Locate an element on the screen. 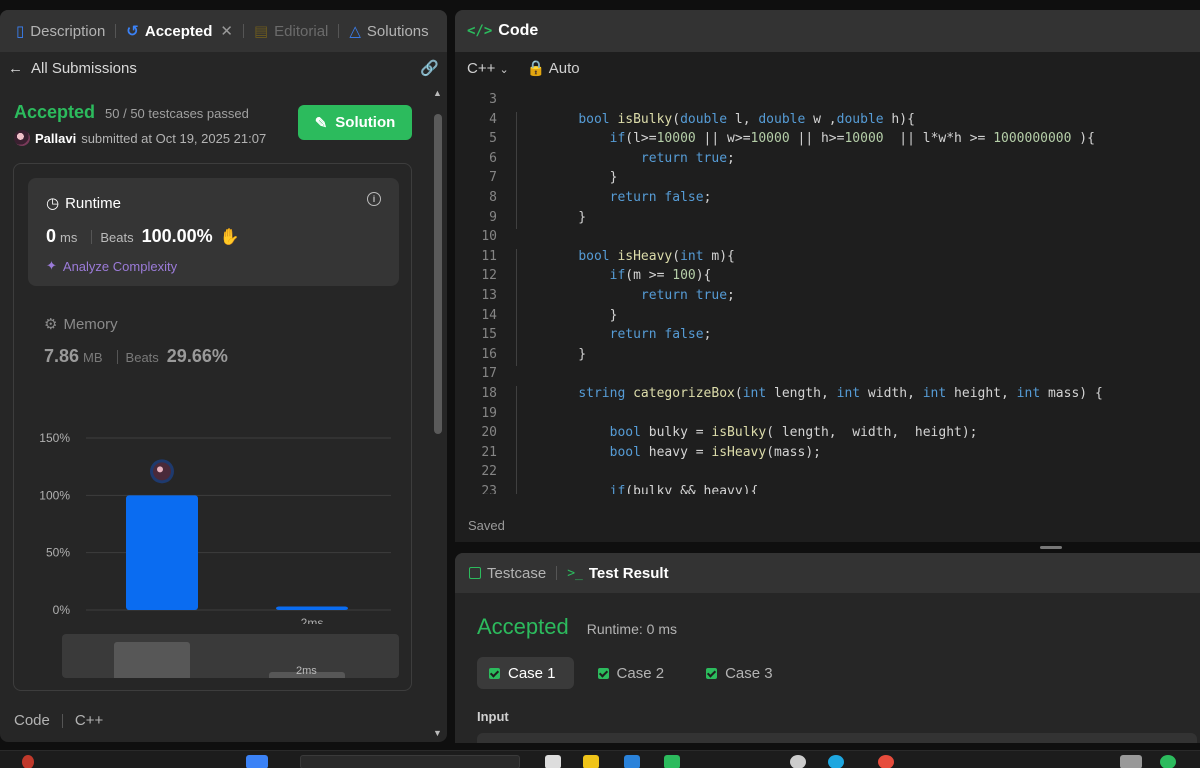 The height and width of the screenshot is (768, 1200). line-number: 19 is located at coordinates (489, 413).